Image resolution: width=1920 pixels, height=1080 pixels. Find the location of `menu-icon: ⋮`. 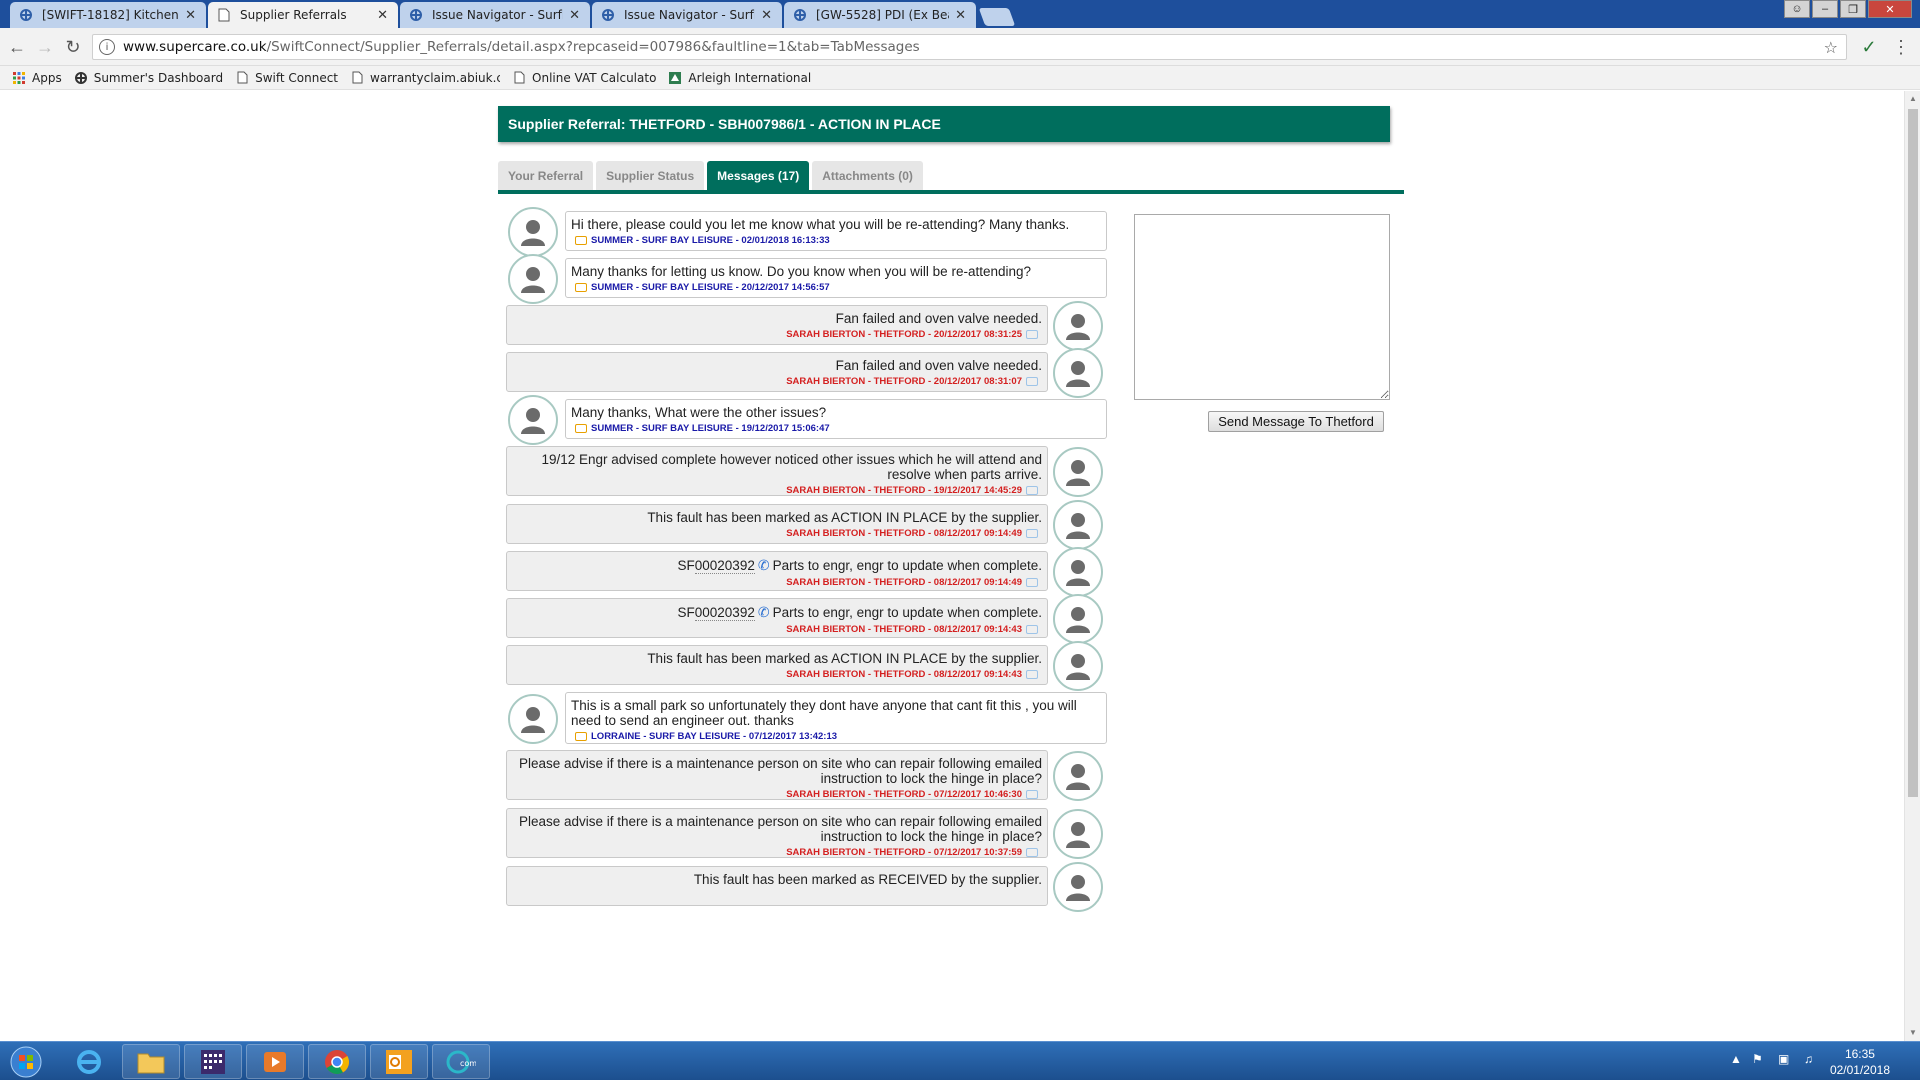

menu-icon: ⋮ is located at coordinates (1901, 47).